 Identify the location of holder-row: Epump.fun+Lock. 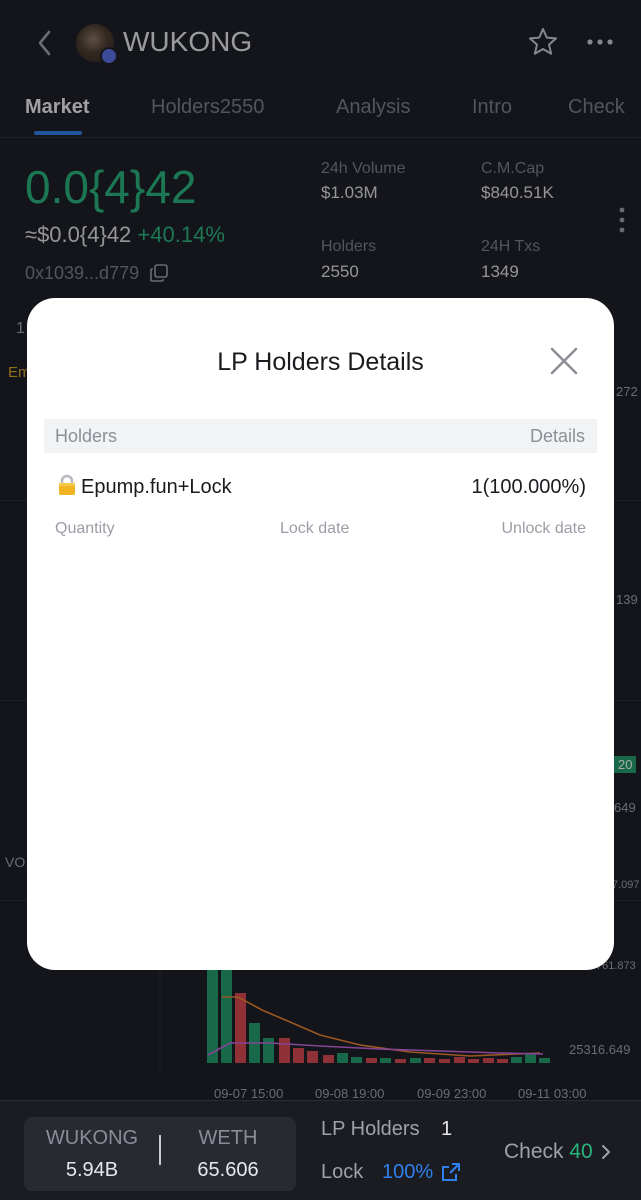
(144, 486).